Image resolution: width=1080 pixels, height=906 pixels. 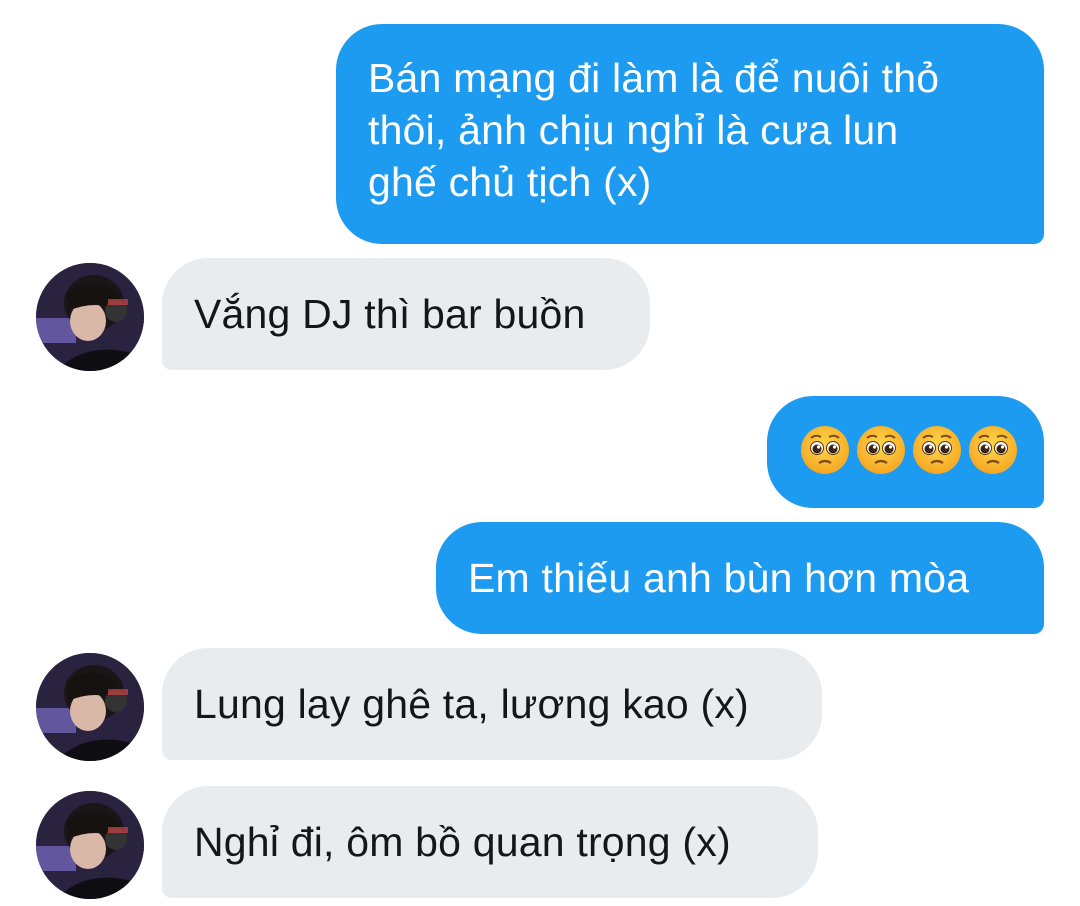 What do you see at coordinates (719, 578) in the screenshot?
I see `message-text: Em thiếu anh bùn hơn mòa` at bounding box center [719, 578].